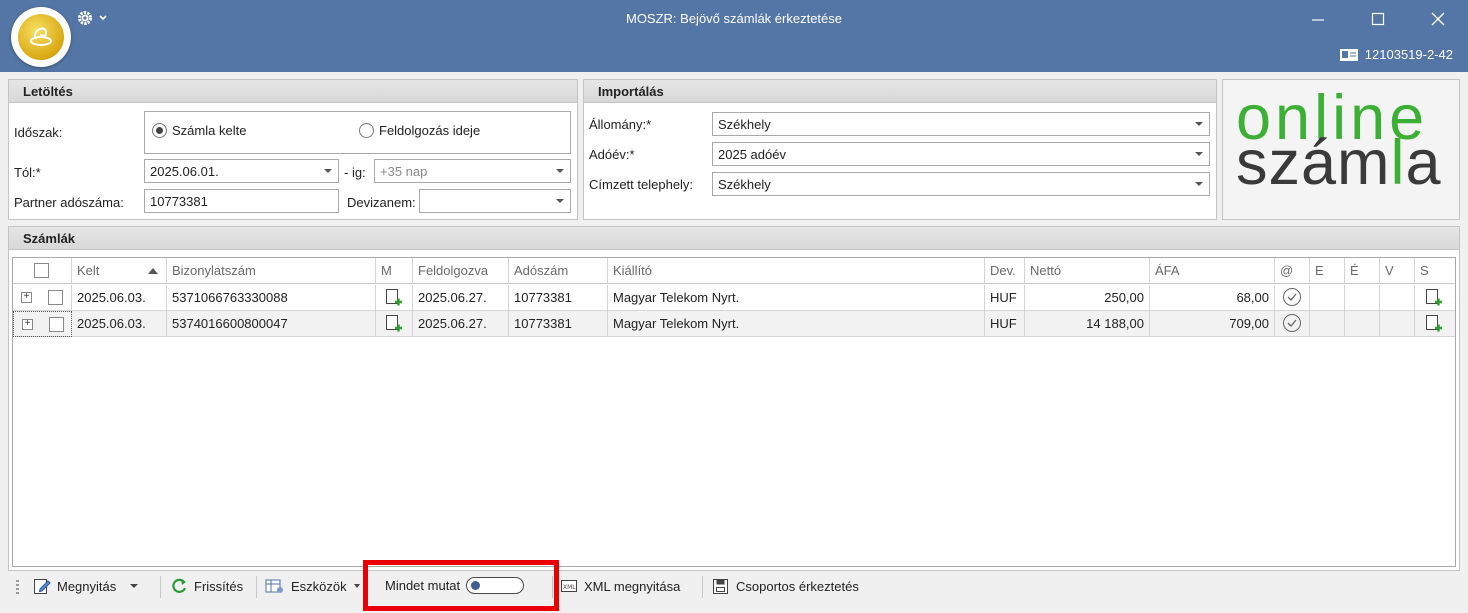 The image size is (1468, 613). What do you see at coordinates (1408, 54) in the screenshot?
I see `user-id-text: 12103519-2-42` at bounding box center [1408, 54].